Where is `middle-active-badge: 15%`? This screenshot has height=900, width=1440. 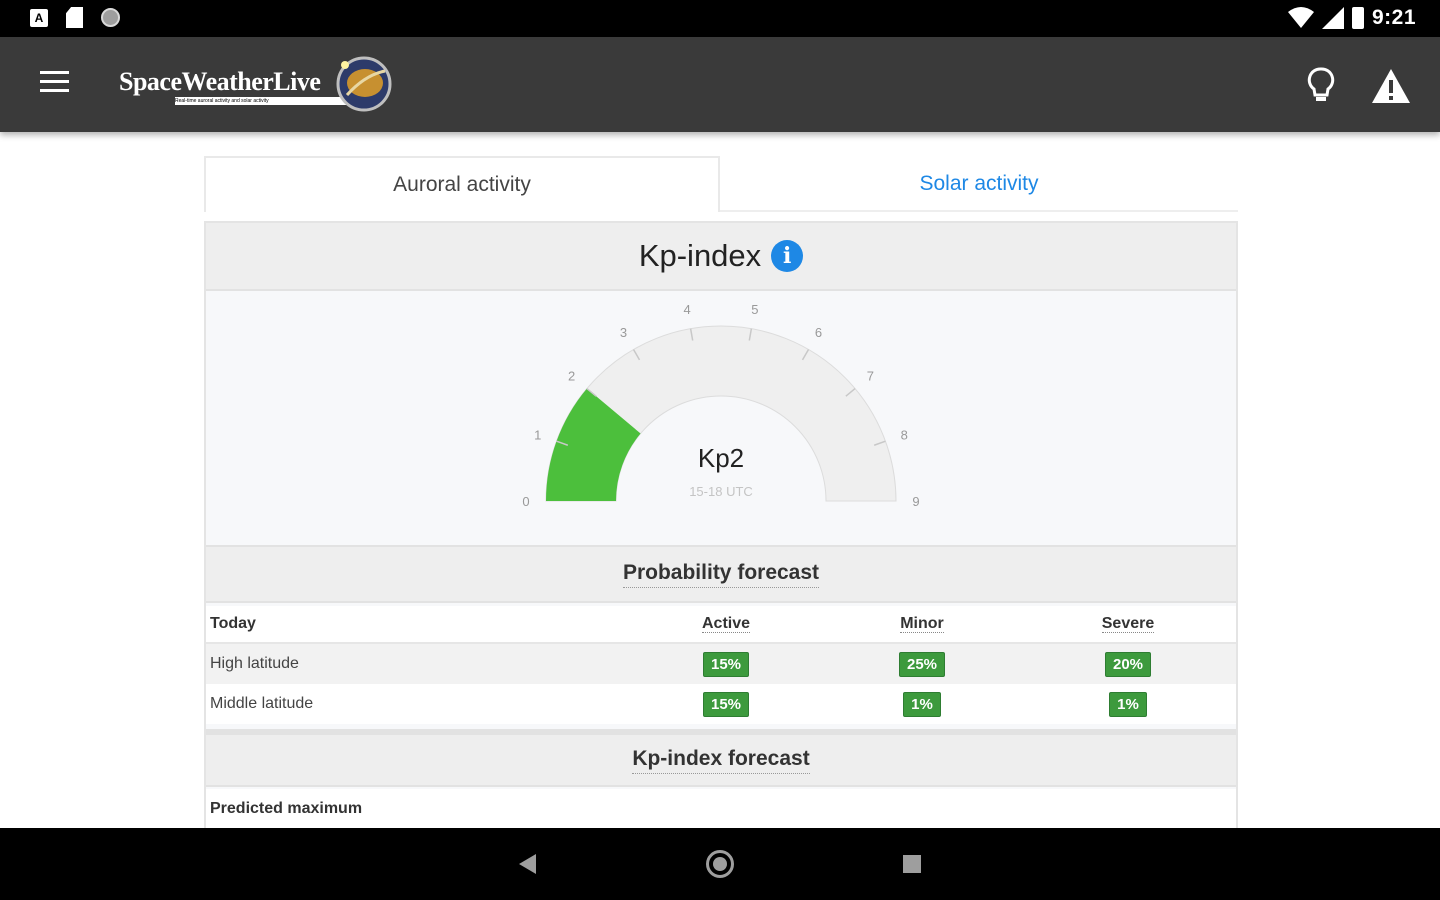
middle-active-badge: 15% is located at coordinates (726, 704).